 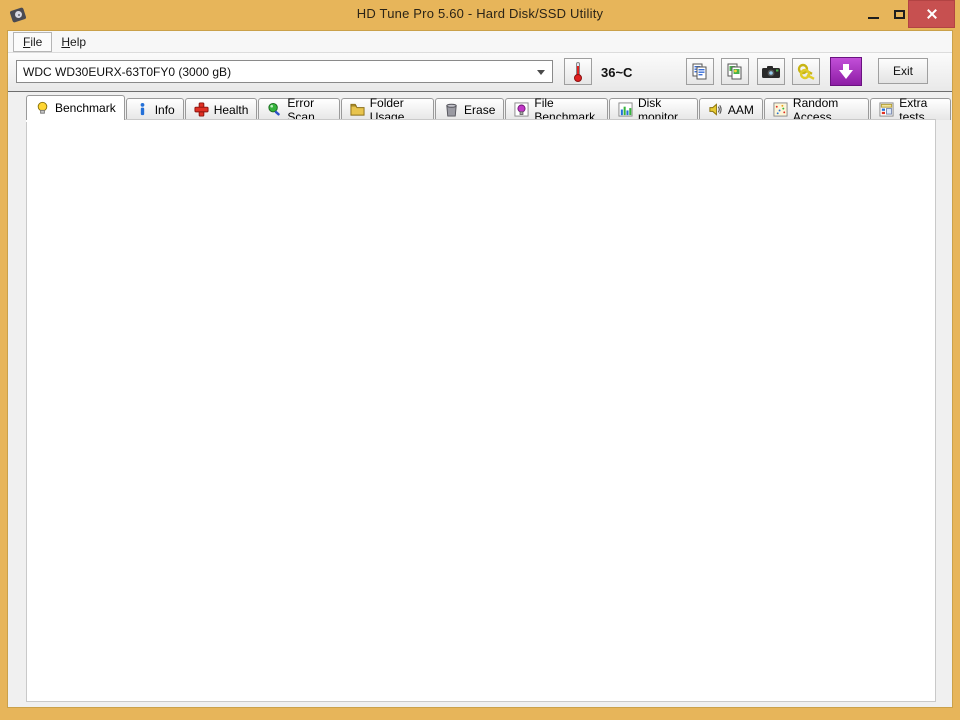 I want to click on copy-text-icon, so click(x=699, y=71).